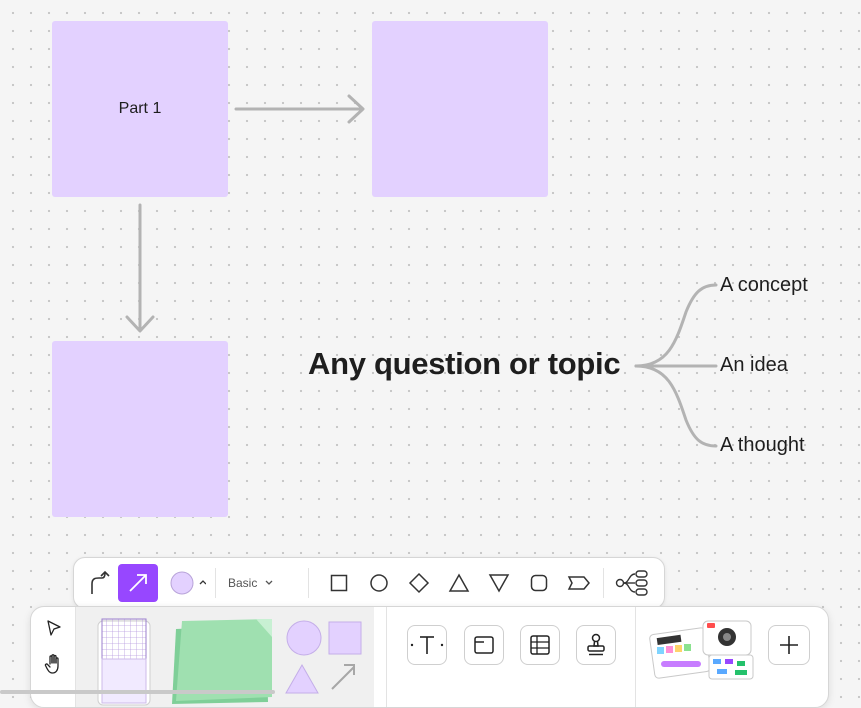  I want to click on section-icon, so click(484, 645).